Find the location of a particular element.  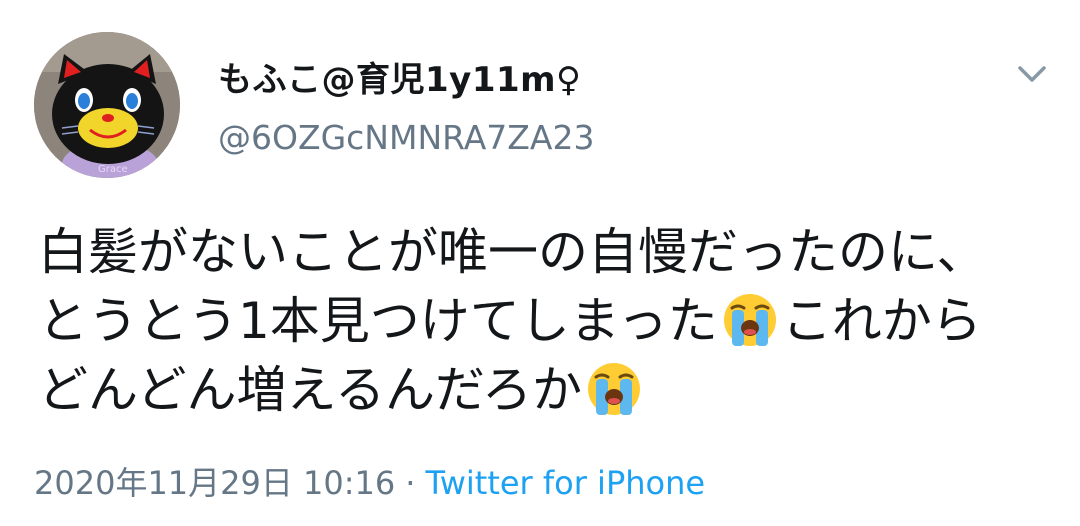

display-name: もふこ@育児1y11m♀ is located at coordinates (399, 76).